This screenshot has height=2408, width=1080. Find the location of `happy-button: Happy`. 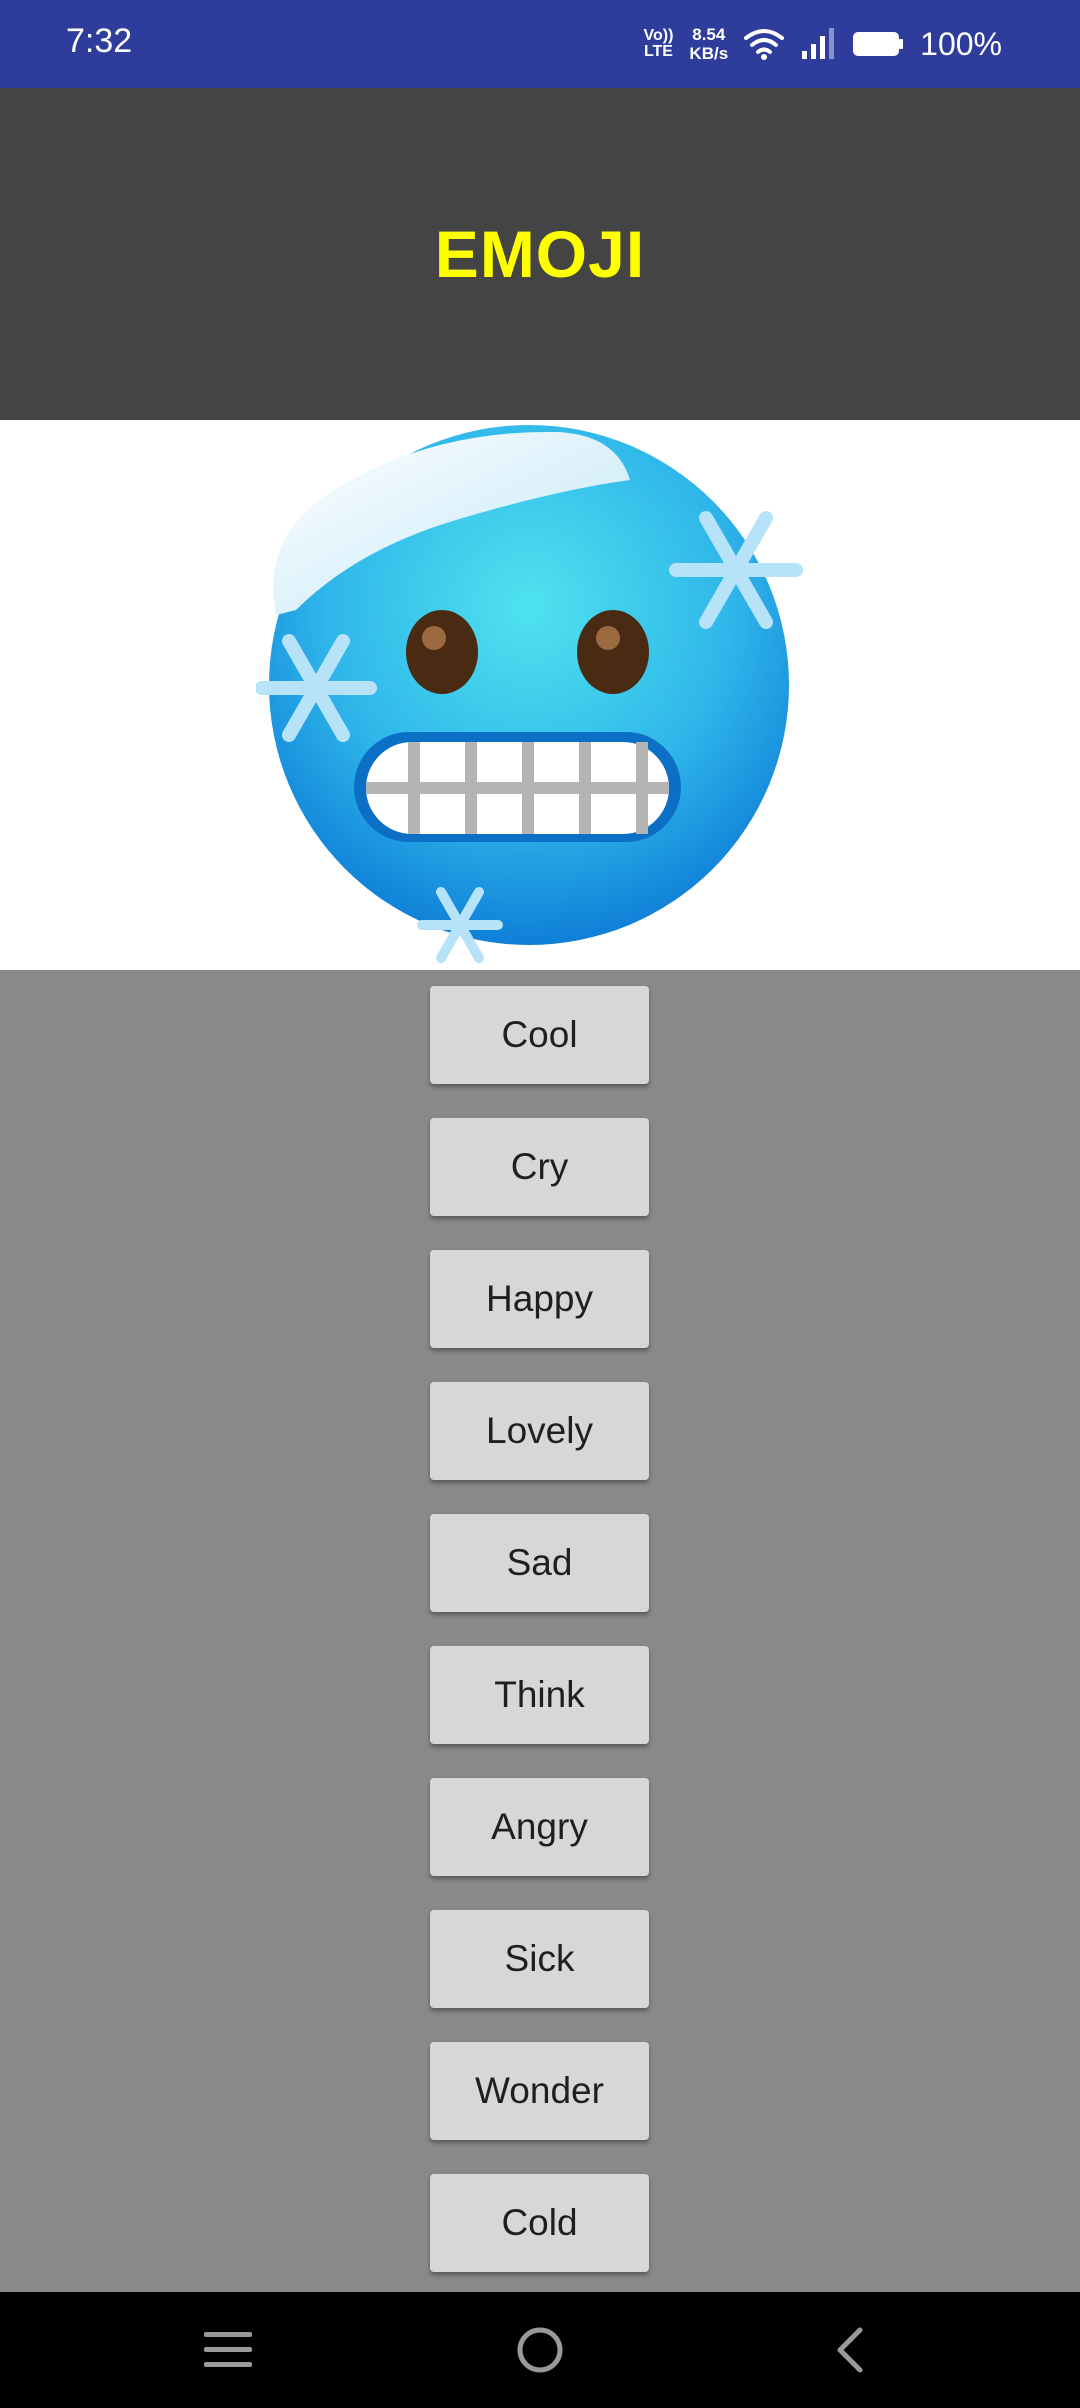

happy-button: Happy is located at coordinates (539, 1299).